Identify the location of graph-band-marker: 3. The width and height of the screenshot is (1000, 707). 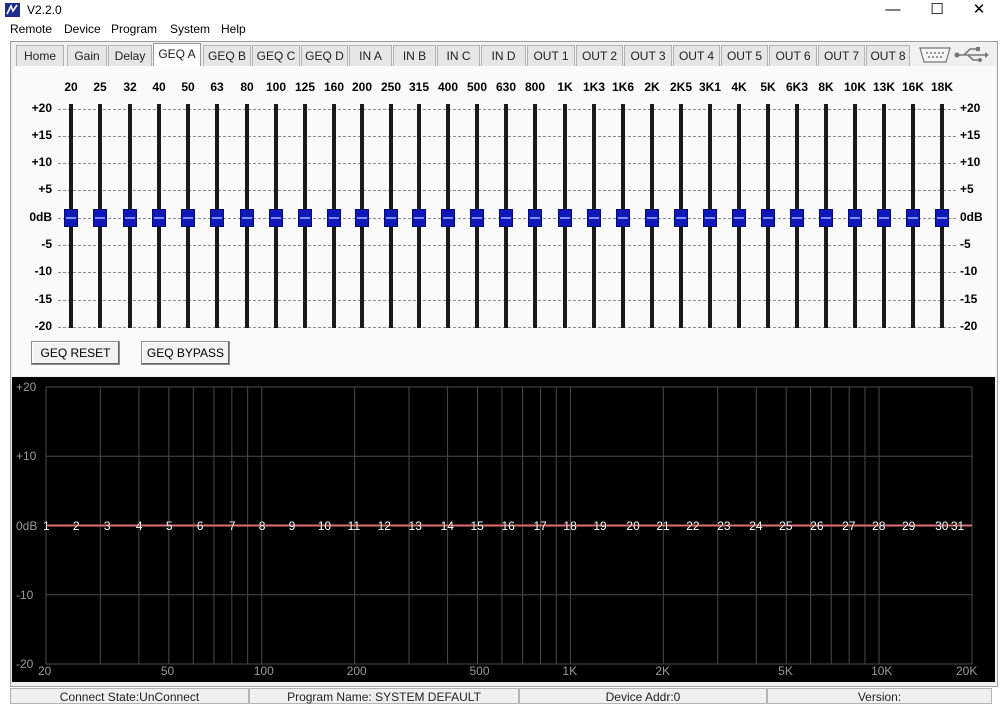
(107, 525).